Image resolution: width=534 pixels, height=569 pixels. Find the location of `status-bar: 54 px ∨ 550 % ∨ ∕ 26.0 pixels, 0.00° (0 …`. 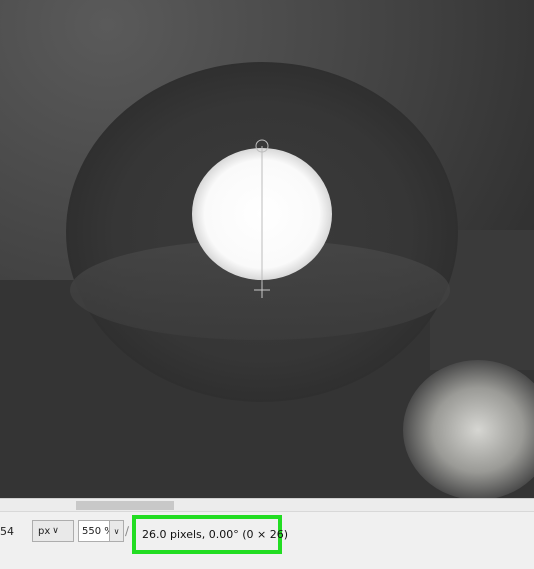

status-bar: 54 px ∨ 550 % ∨ ∕ 26.0 pixels, 0.00° (0 … is located at coordinates (267, 540).